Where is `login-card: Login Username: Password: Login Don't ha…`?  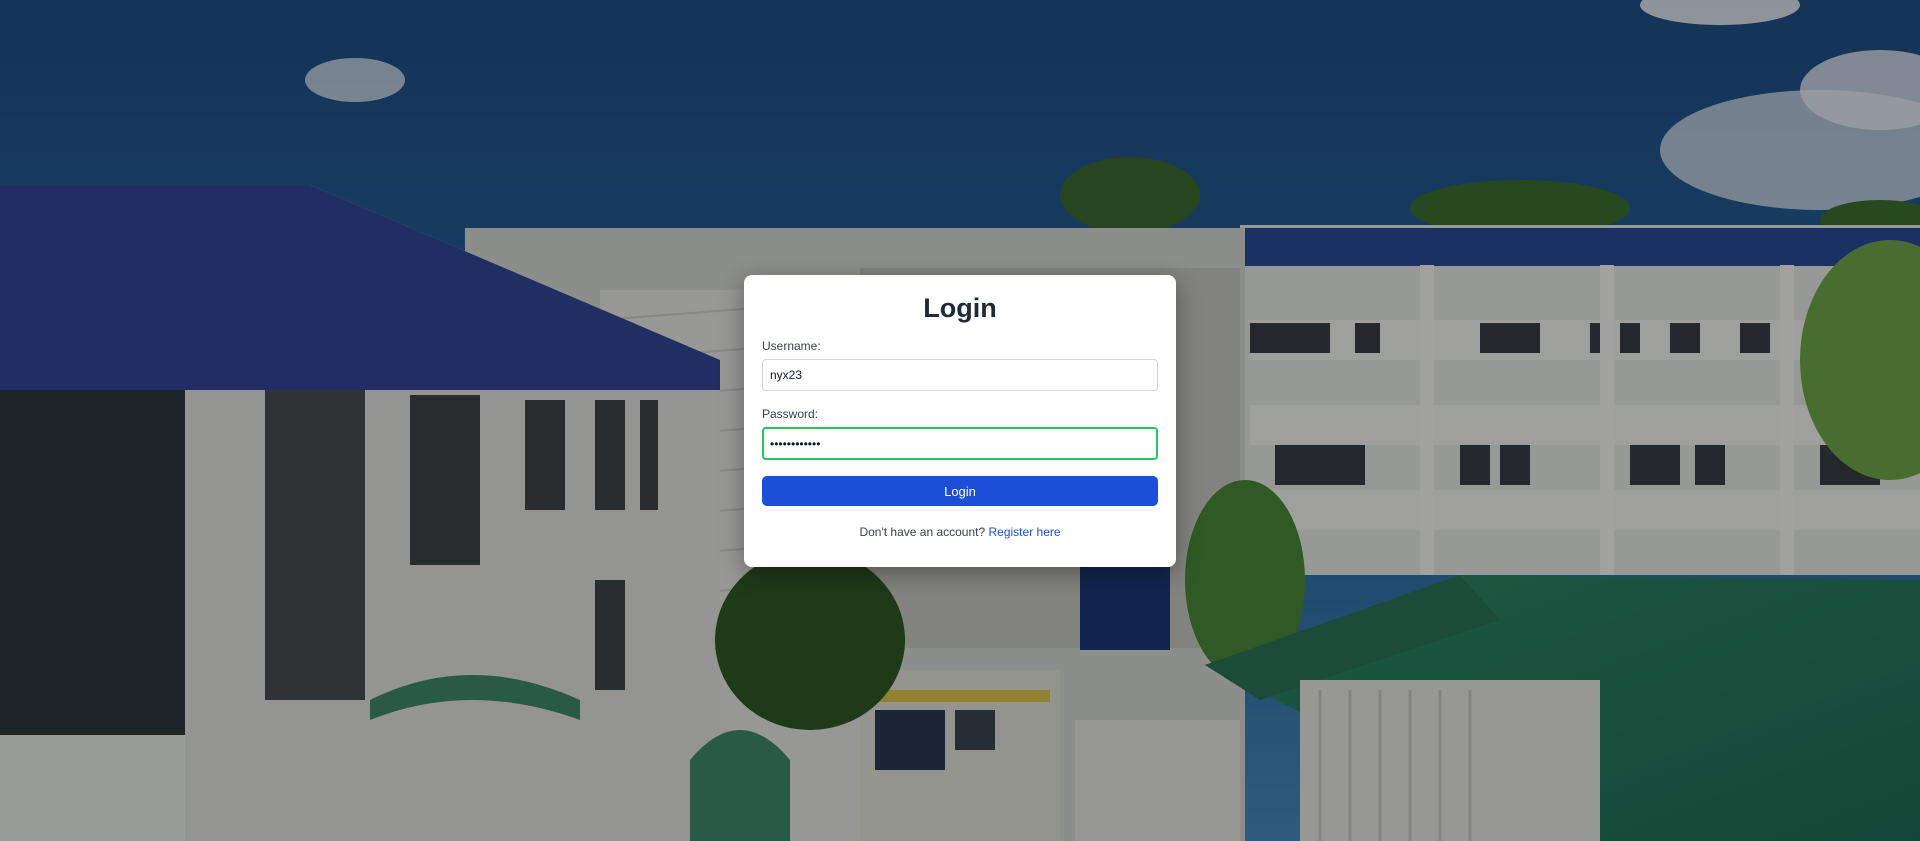 login-card: Login Username: Password: Login Don't ha… is located at coordinates (960, 421).